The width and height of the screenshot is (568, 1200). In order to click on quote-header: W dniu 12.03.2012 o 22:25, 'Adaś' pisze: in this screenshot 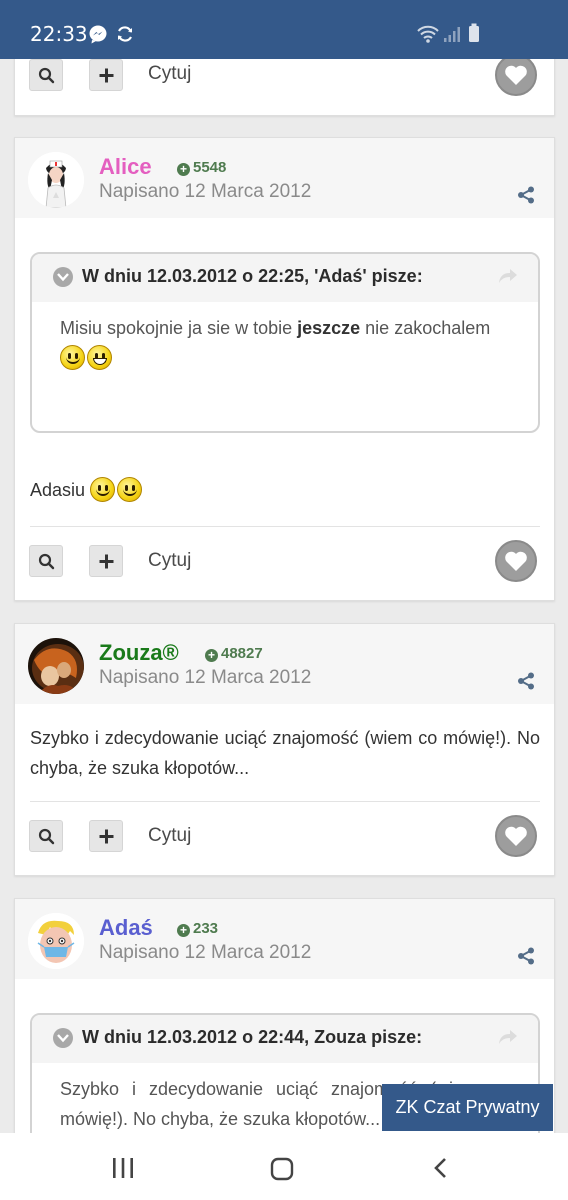, I will do `click(285, 278)`.